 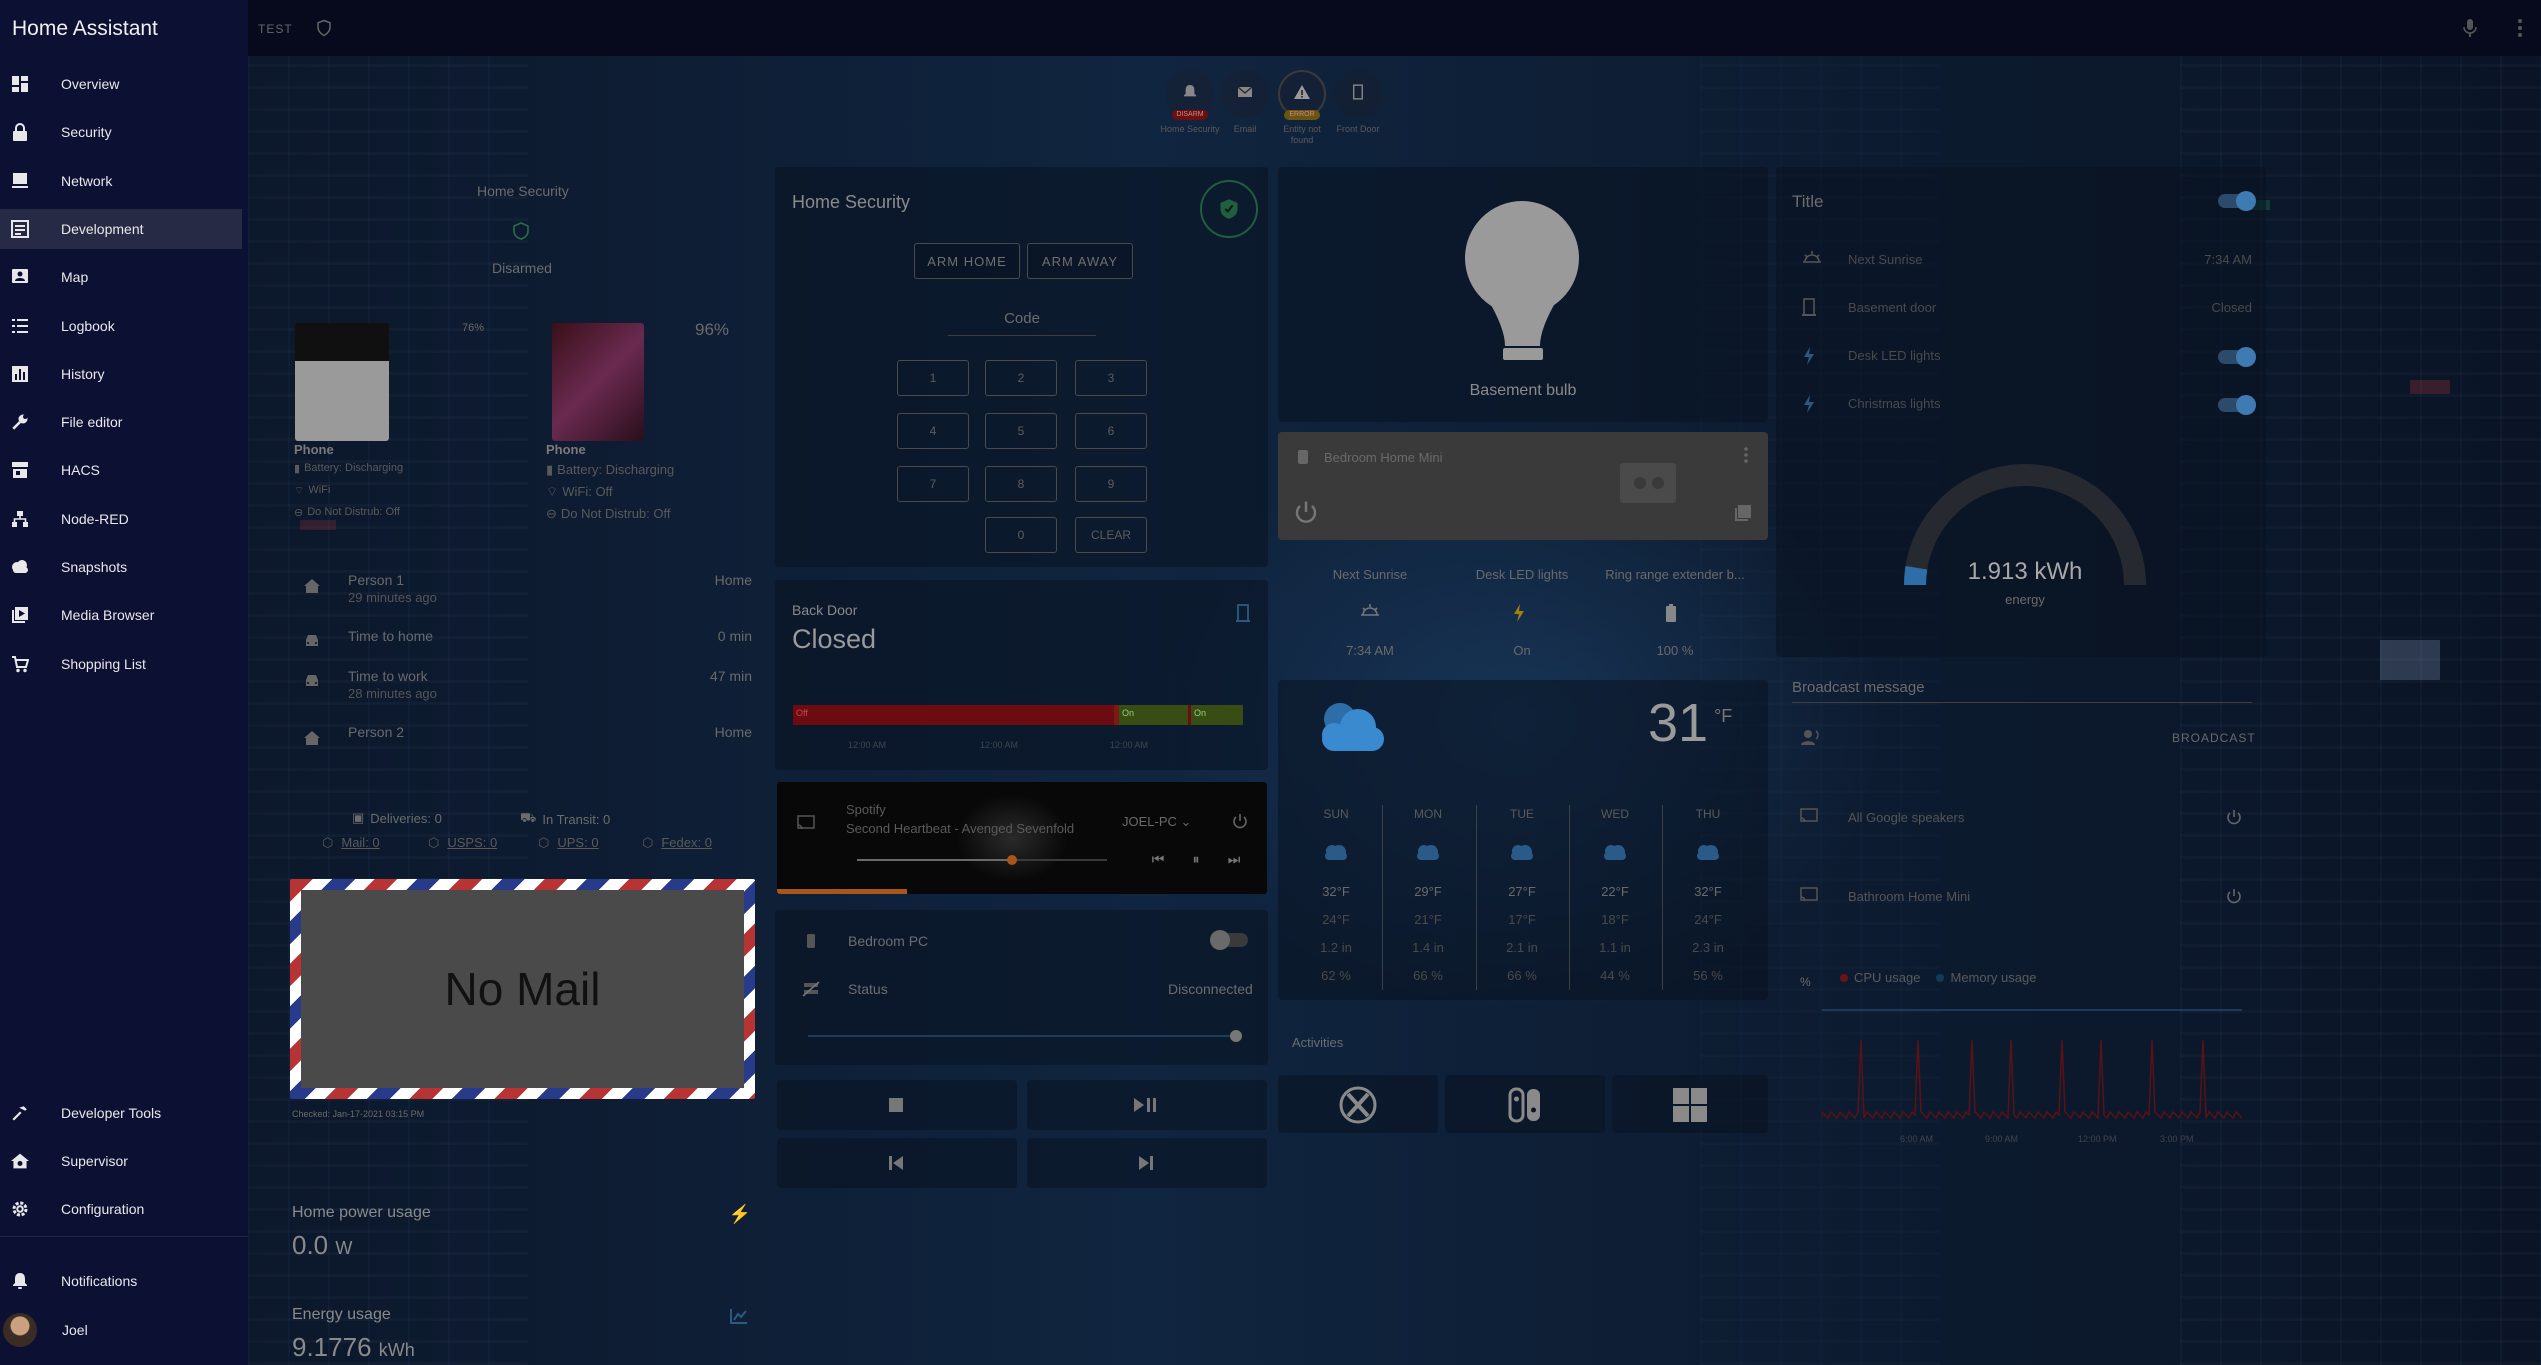 What do you see at coordinates (462, 843) in the screenshot?
I see `mail-link: ⬡ USPS: 0` at bounding box center [462, 843].